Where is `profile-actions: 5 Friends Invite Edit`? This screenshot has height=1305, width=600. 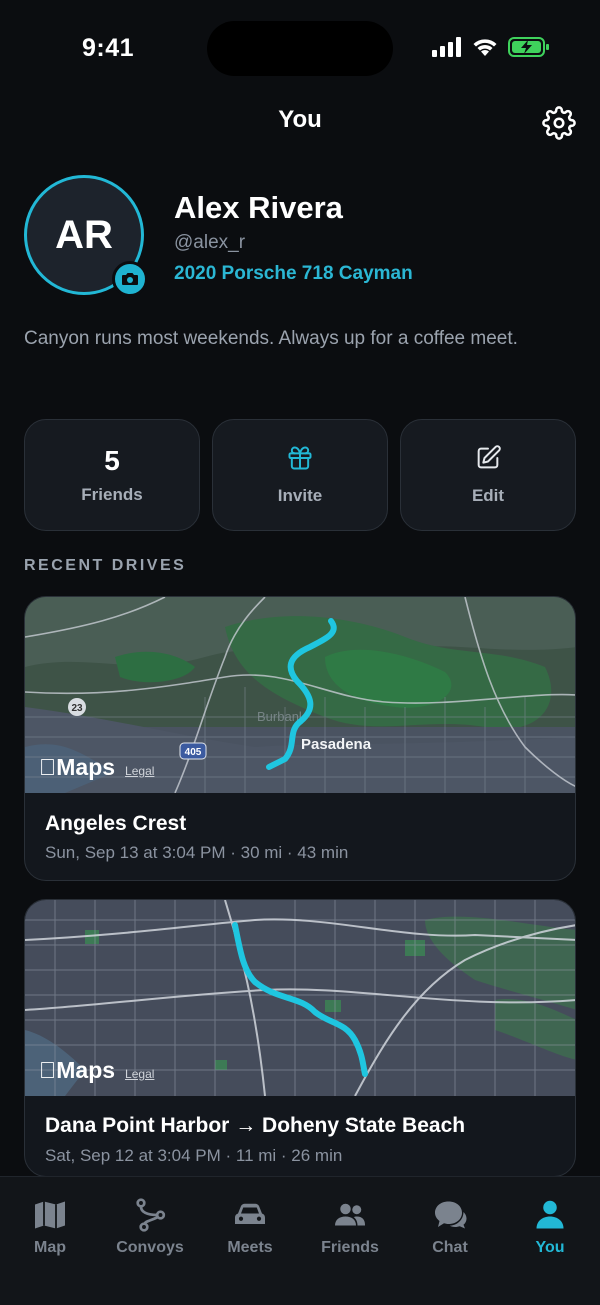 profile-actions: 5 Friends Invite Edit is located at coordinates (300, 475).